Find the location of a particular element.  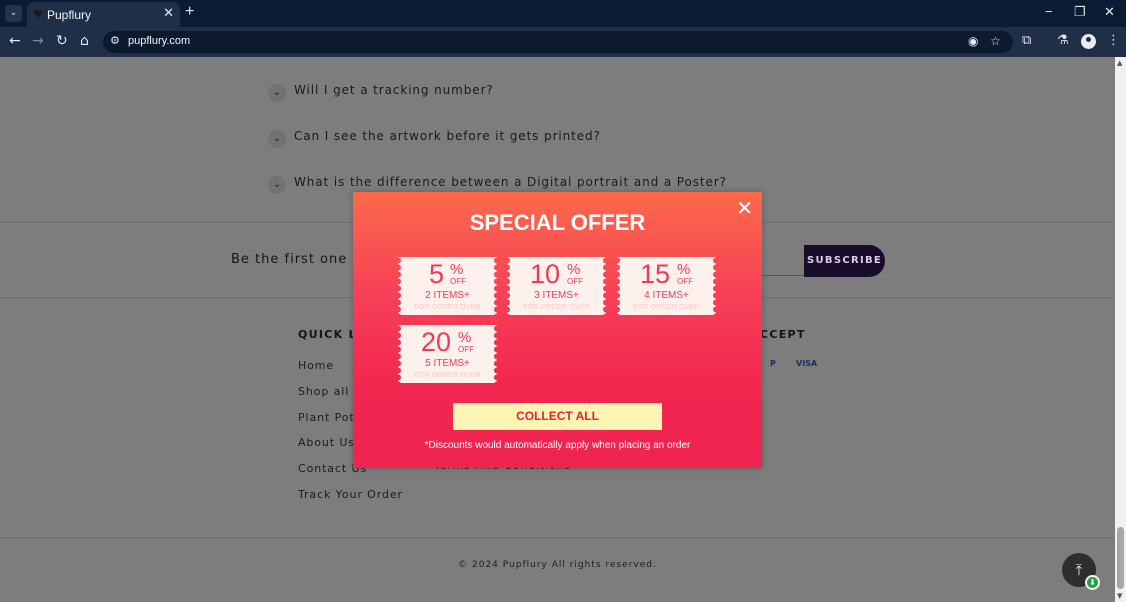

footer-link-home: Home is located at coordinates (316, 365).